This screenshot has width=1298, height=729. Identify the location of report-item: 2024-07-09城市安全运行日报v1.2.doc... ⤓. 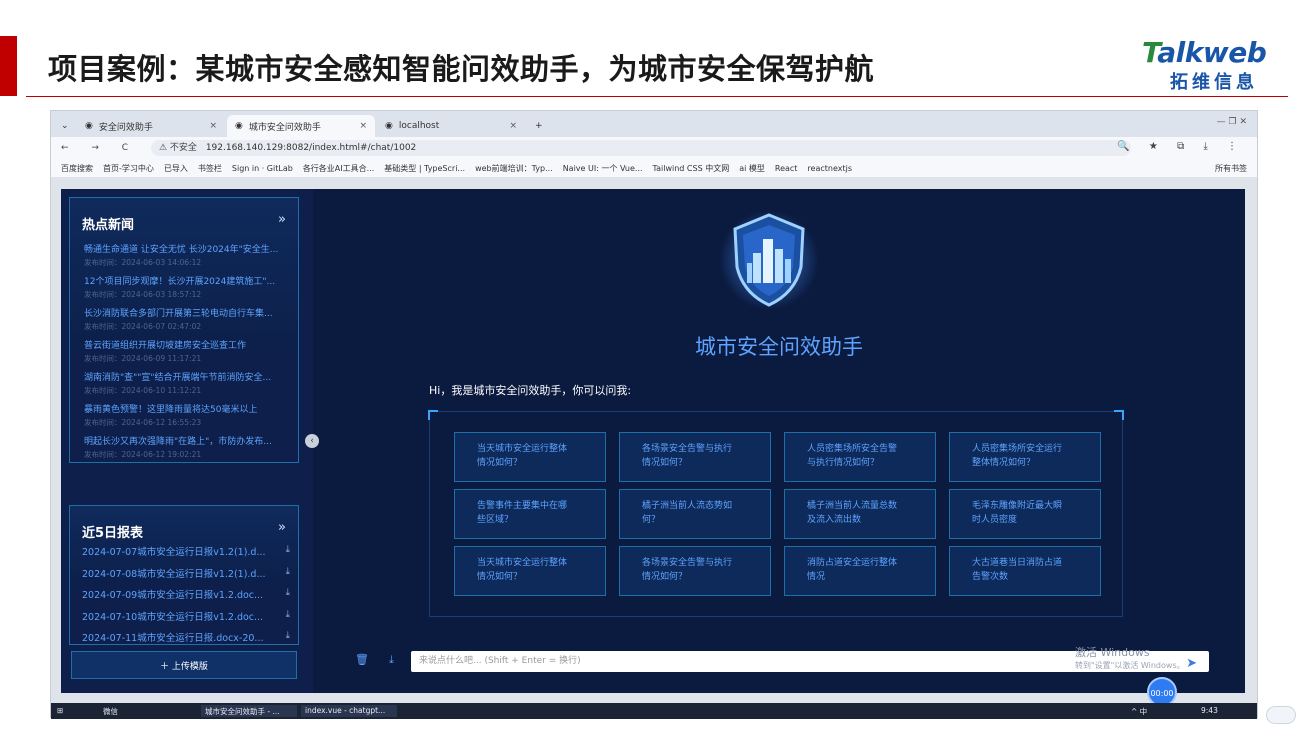
(186, 594).